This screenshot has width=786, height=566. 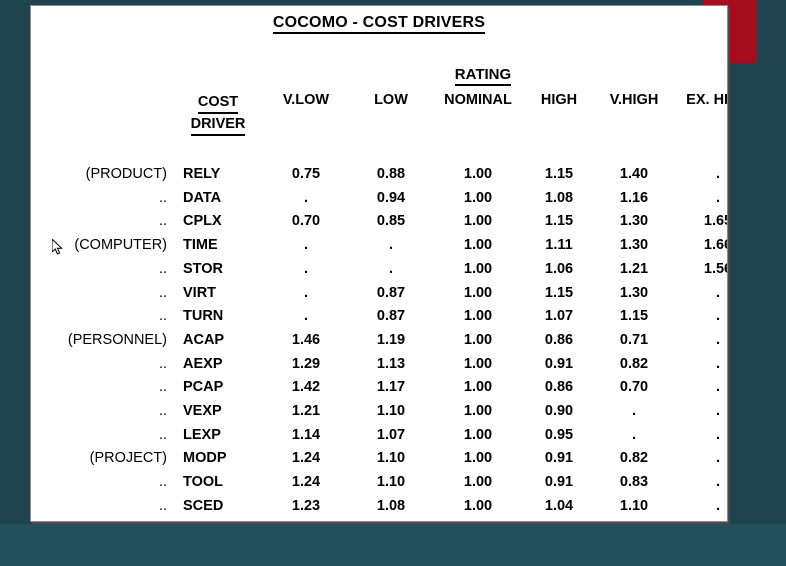 What do you see at coordinates (117, 339) in the screenshot?
I see `category-label: (PERSONNEL)` at bounding box center [117, 339].